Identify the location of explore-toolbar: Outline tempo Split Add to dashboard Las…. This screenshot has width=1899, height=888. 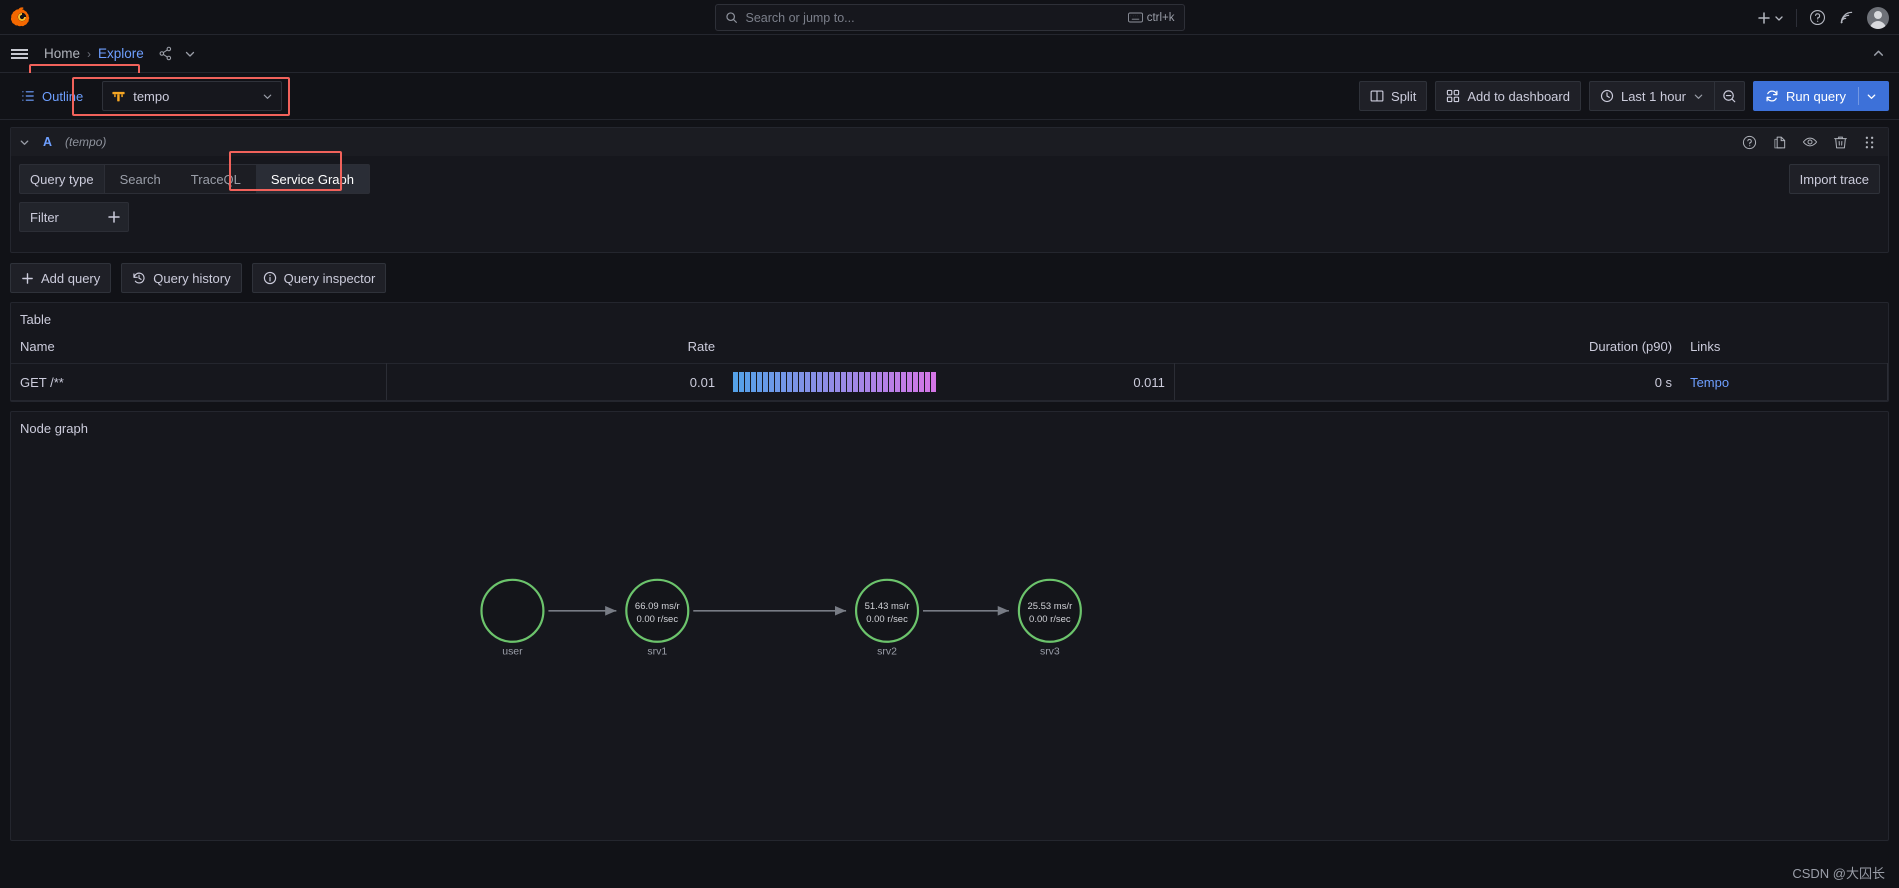
(949, 96).